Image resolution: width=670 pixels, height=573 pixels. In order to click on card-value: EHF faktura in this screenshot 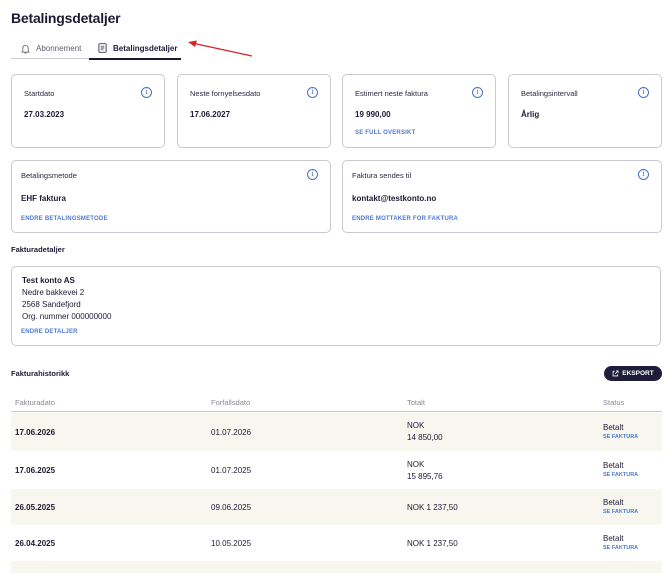, I will do `click(43, 198)`.